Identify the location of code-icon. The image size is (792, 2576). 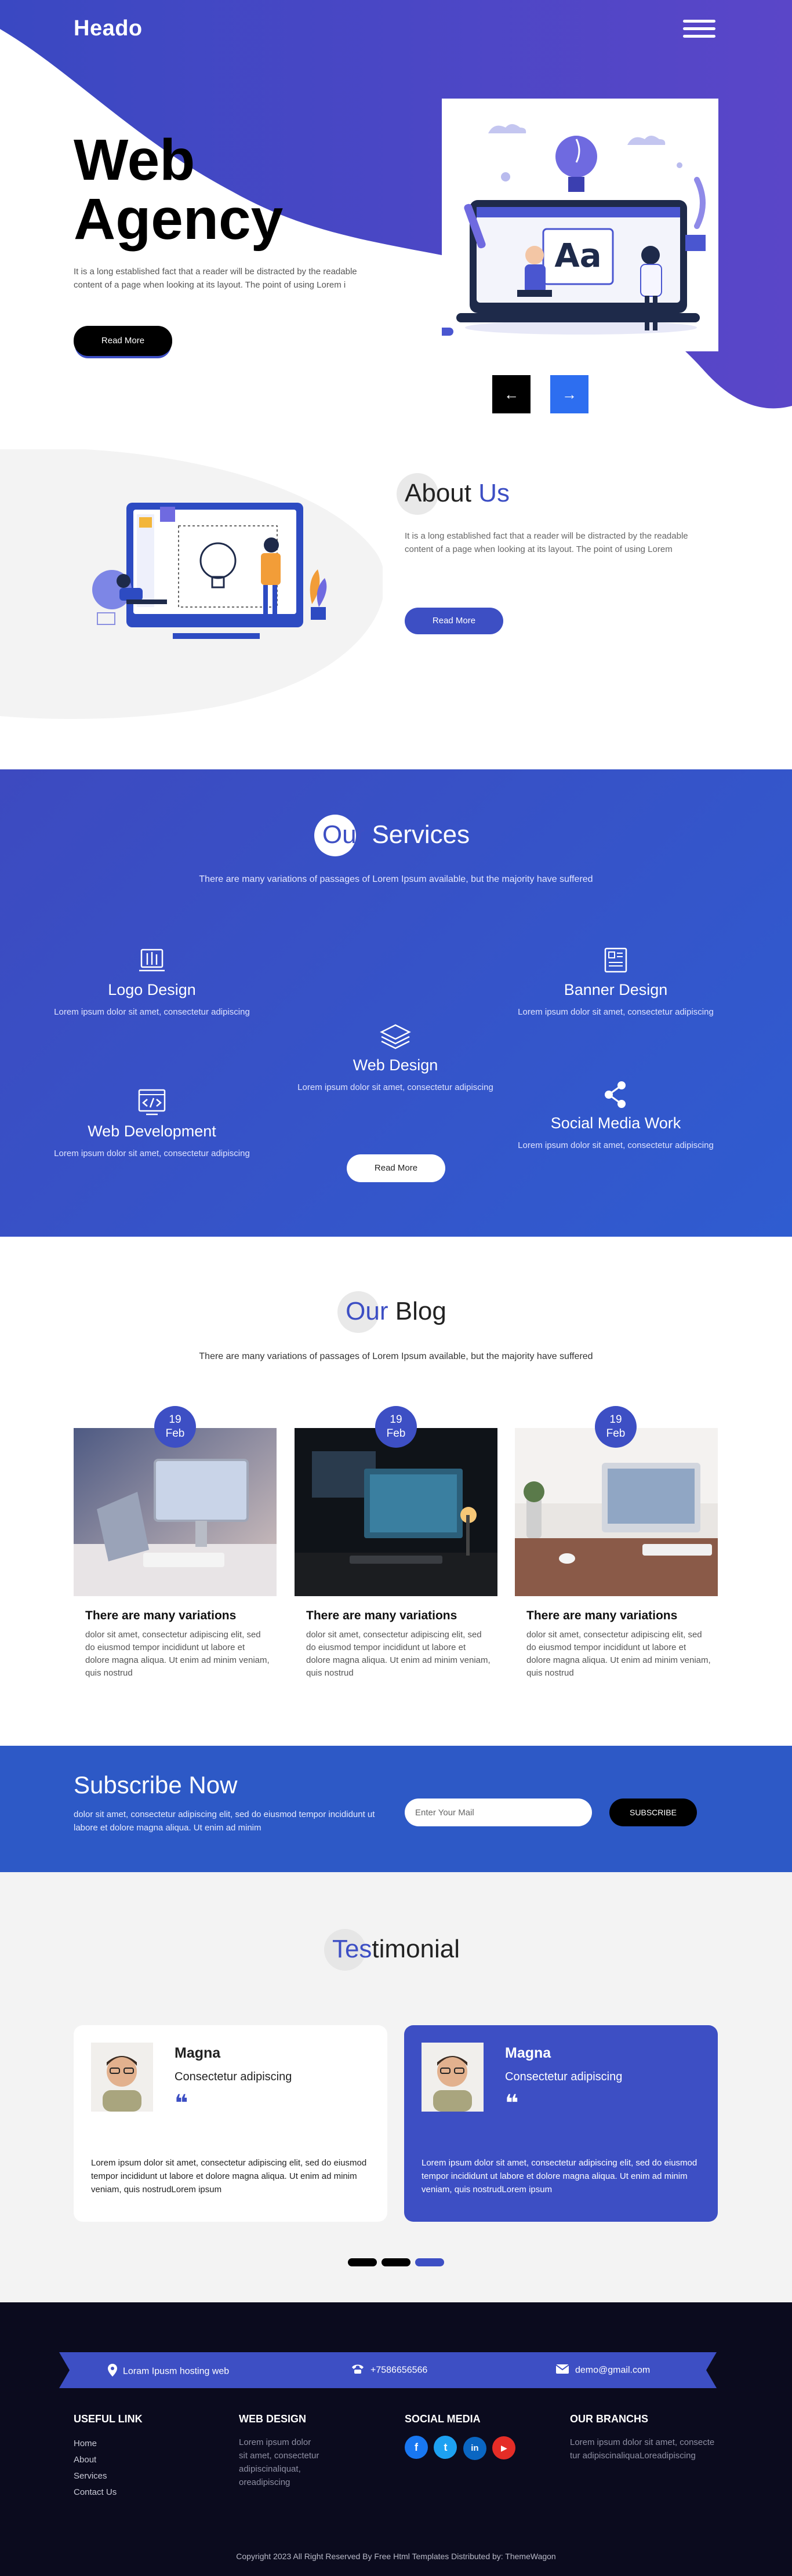
(152, 1103).